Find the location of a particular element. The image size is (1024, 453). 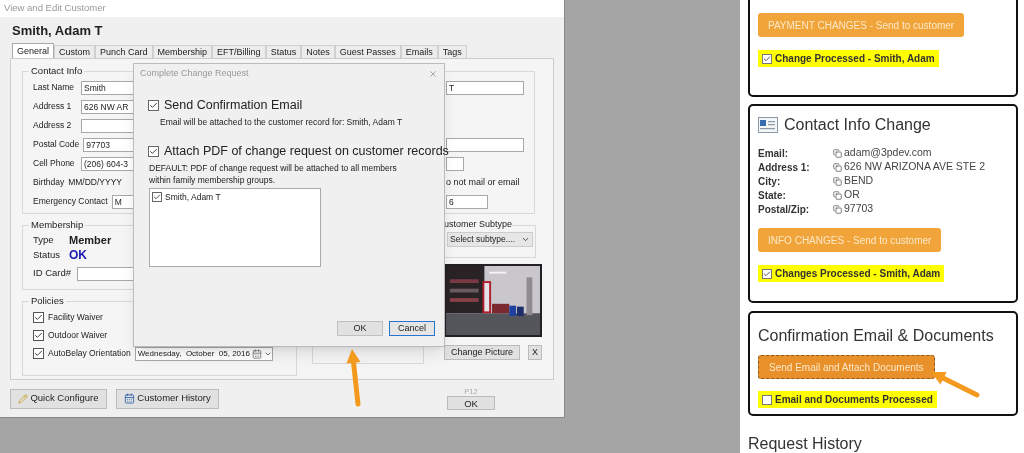

group-label: Membership is located at coordinates (57, 225).